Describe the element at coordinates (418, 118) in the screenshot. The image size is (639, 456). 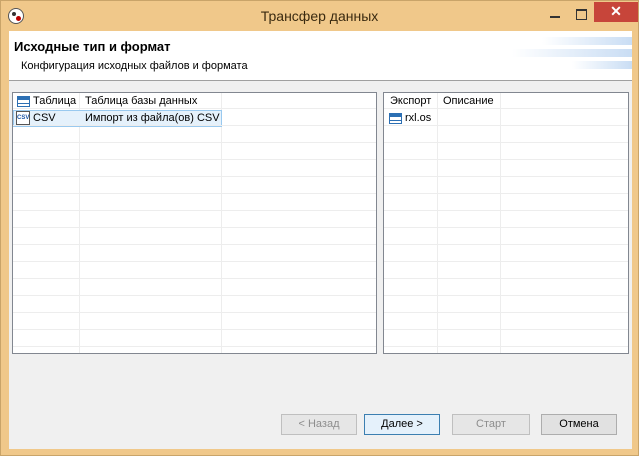
I see `row-export-name: rxl.os` at that location.